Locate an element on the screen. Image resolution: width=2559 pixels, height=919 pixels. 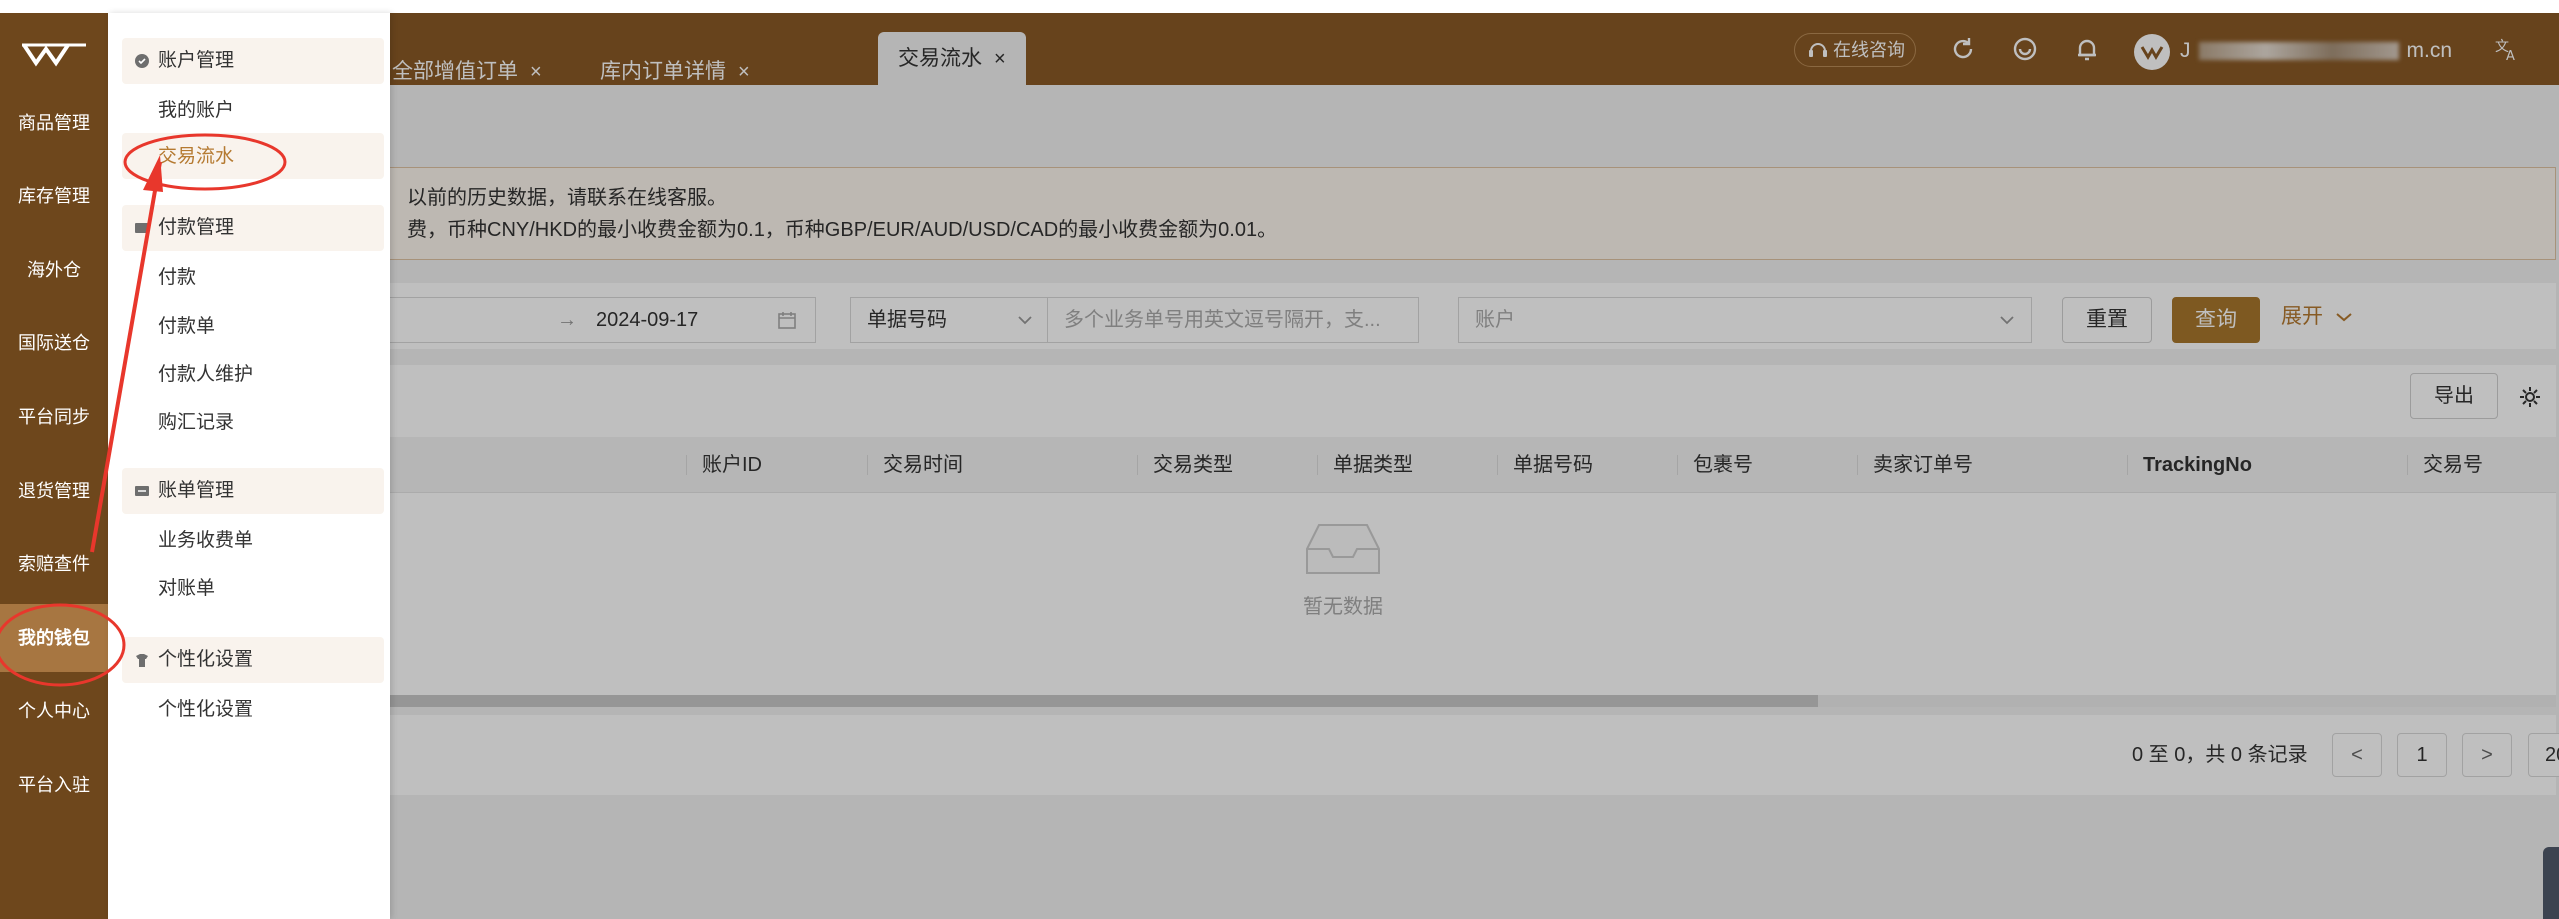
floating-side-widget is located at coordinates (2551, 883).